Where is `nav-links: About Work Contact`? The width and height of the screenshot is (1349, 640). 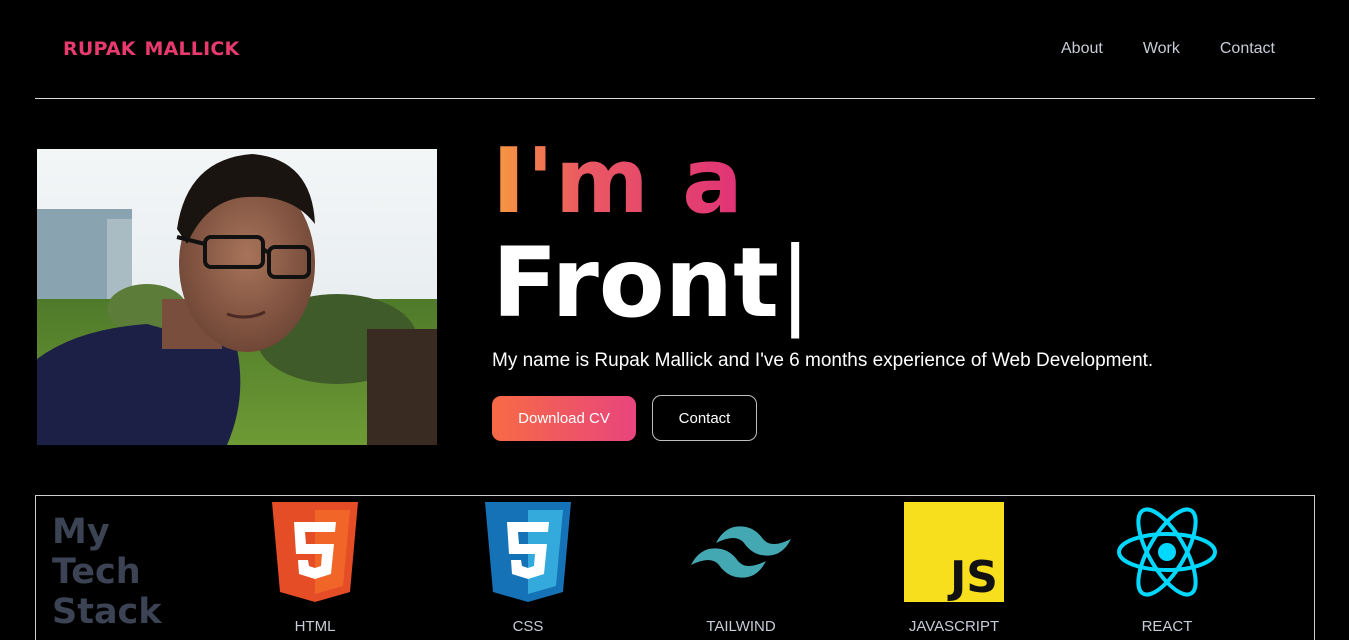
nav-links: About Work Contact is located at coordinates (1148, 49).